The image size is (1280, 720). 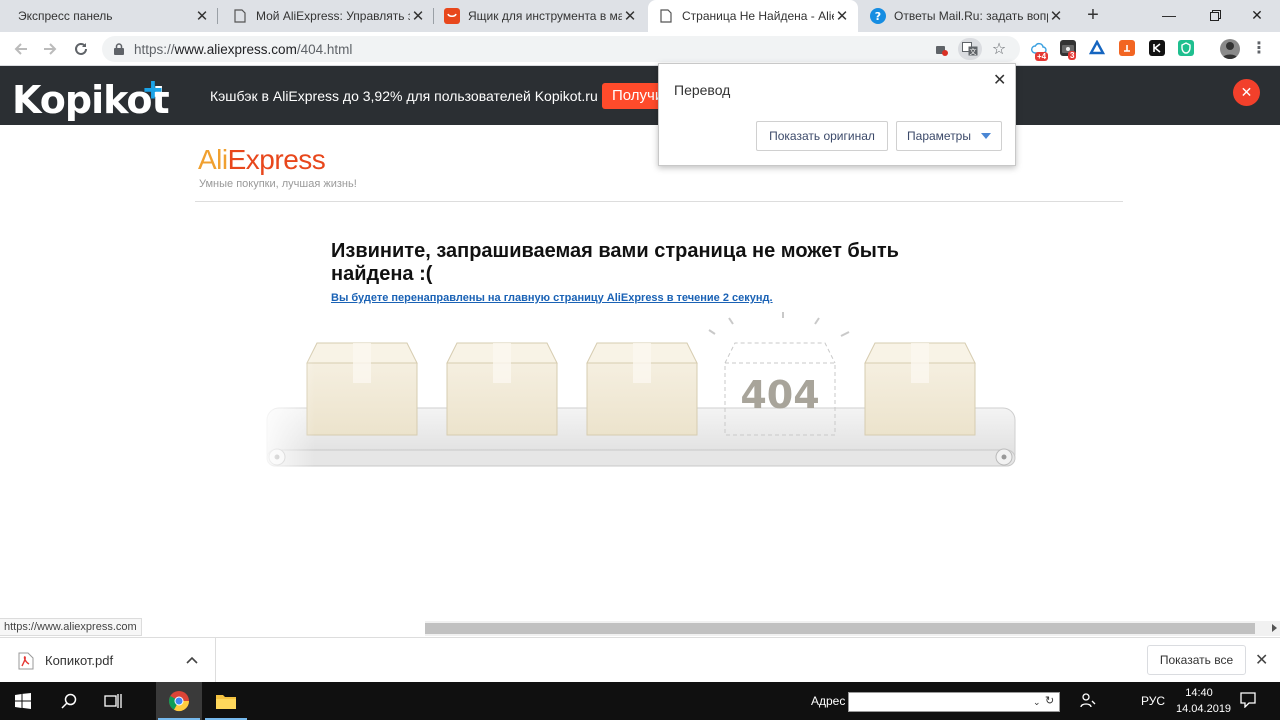 I want to click on button-label: Параметры, so click(x=939, y=136).